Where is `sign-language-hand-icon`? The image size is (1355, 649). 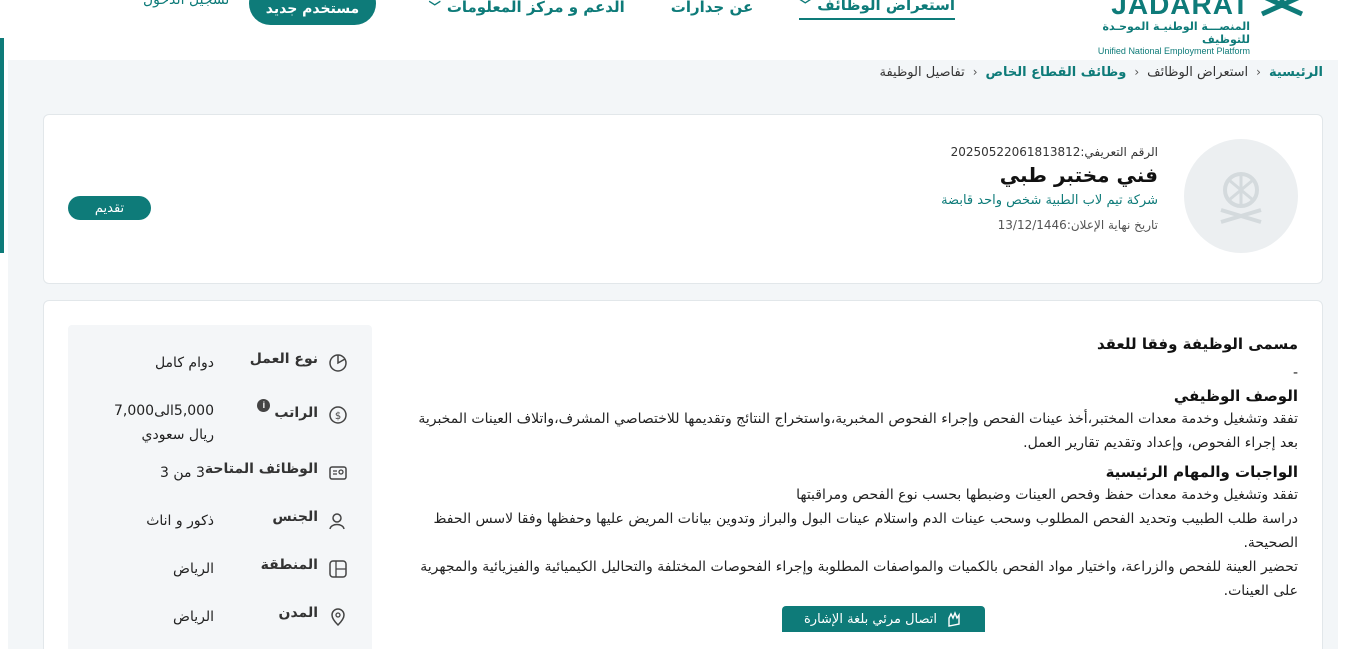 sign-language-hand-icon is located at coordinates (954, 619).